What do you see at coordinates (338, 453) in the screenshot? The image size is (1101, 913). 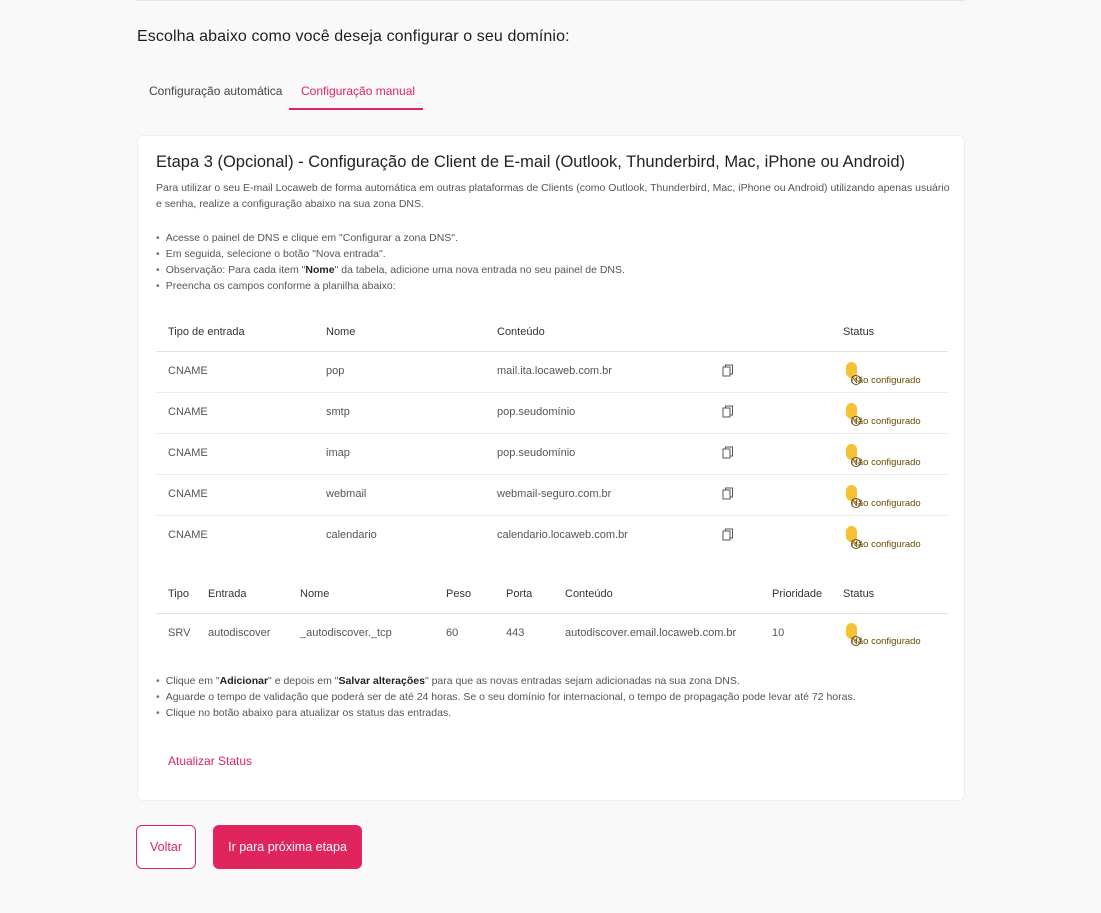 I see `cell-nome: imap` at bounding box center [338, 453].